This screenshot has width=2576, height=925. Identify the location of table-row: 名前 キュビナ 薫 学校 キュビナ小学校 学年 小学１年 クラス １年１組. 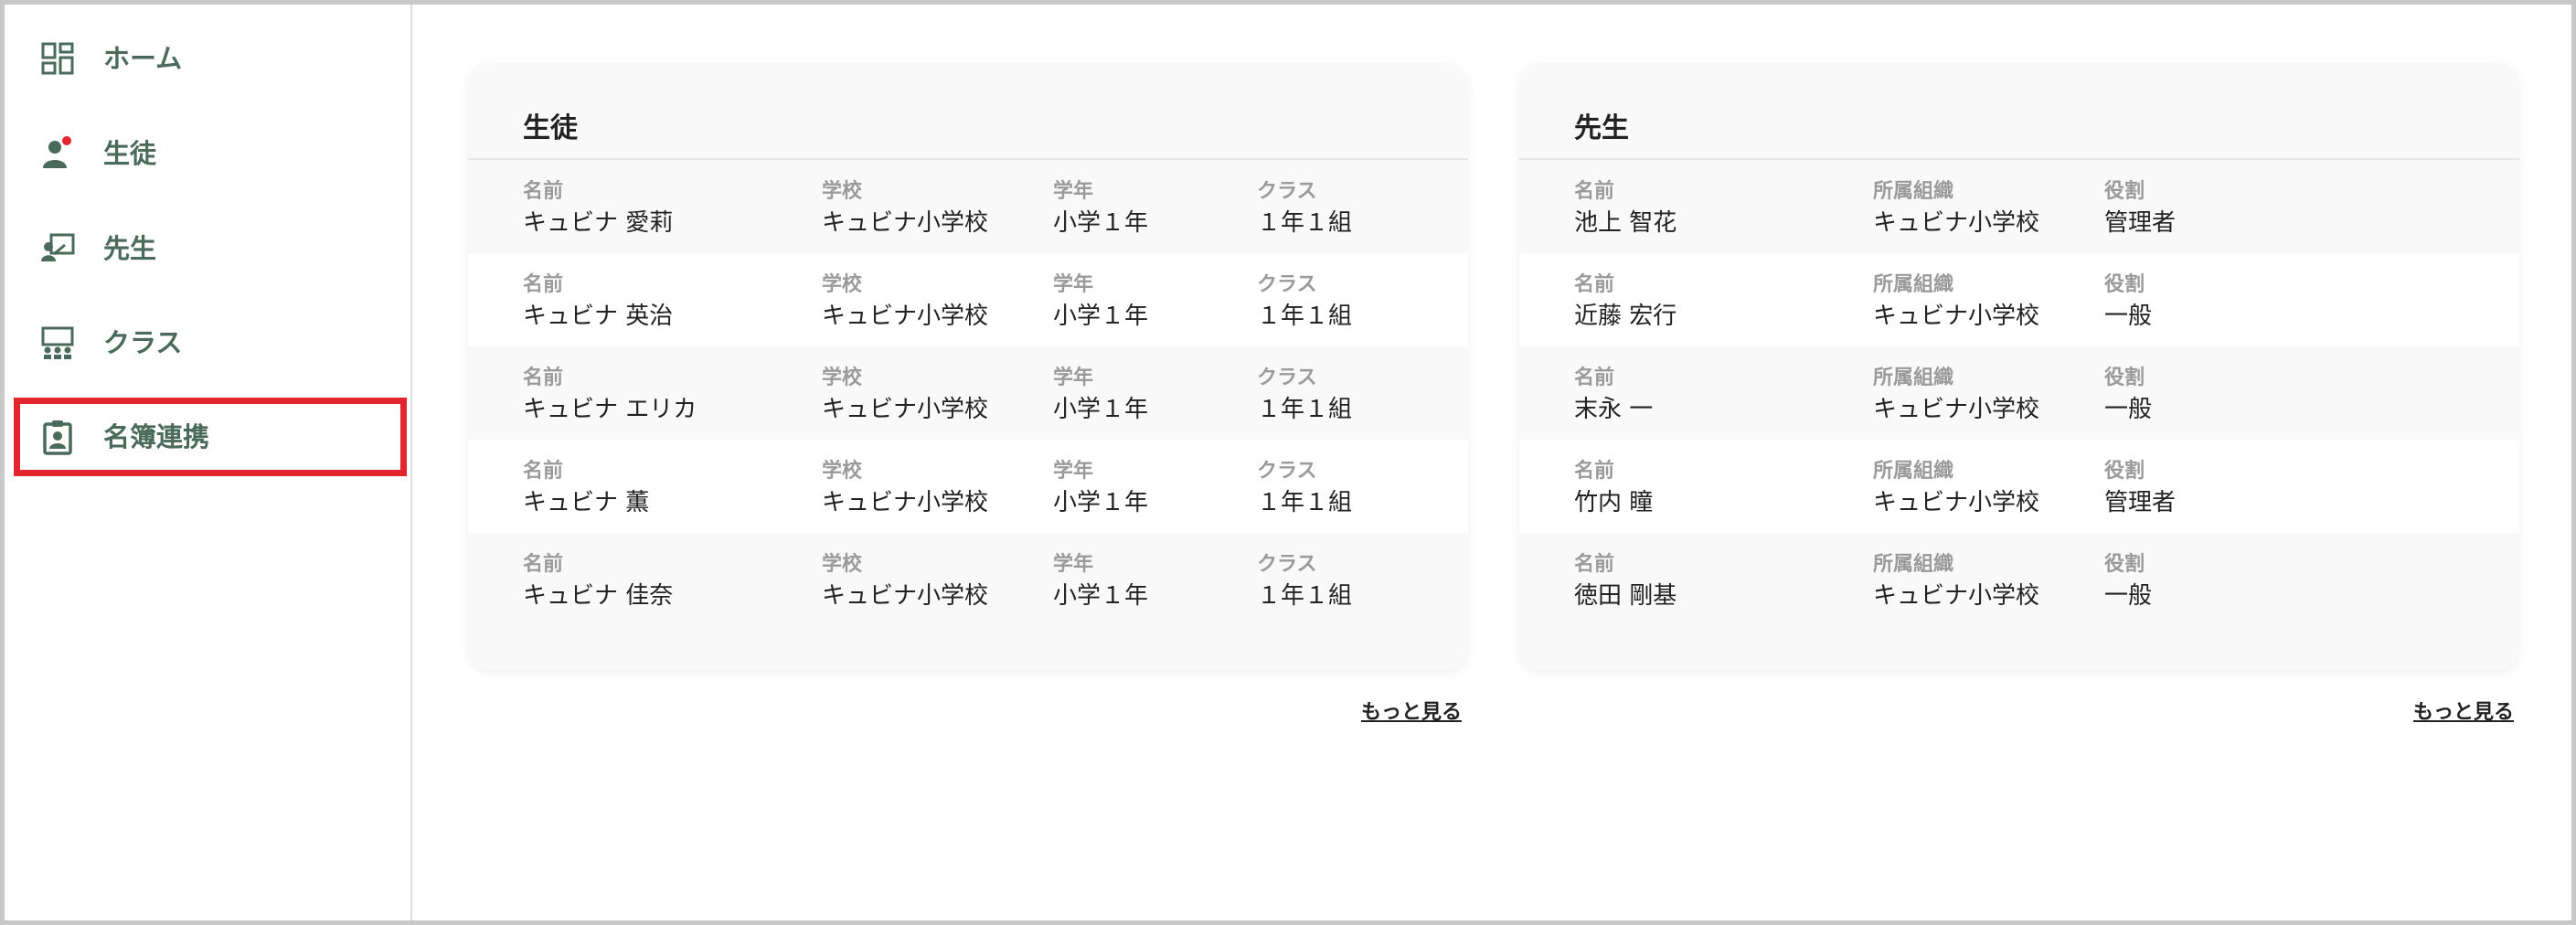
(968, 486).